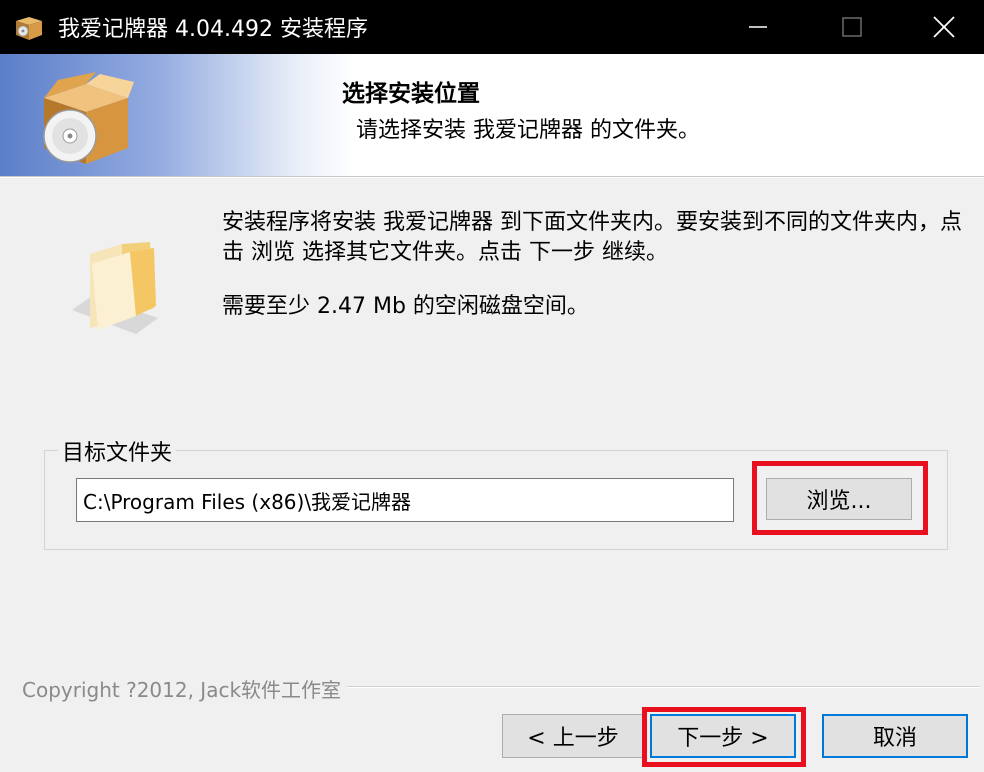 The width and height of the screenshot is (984, 772). I want to click on next-highlight-box, so click(724, 737).